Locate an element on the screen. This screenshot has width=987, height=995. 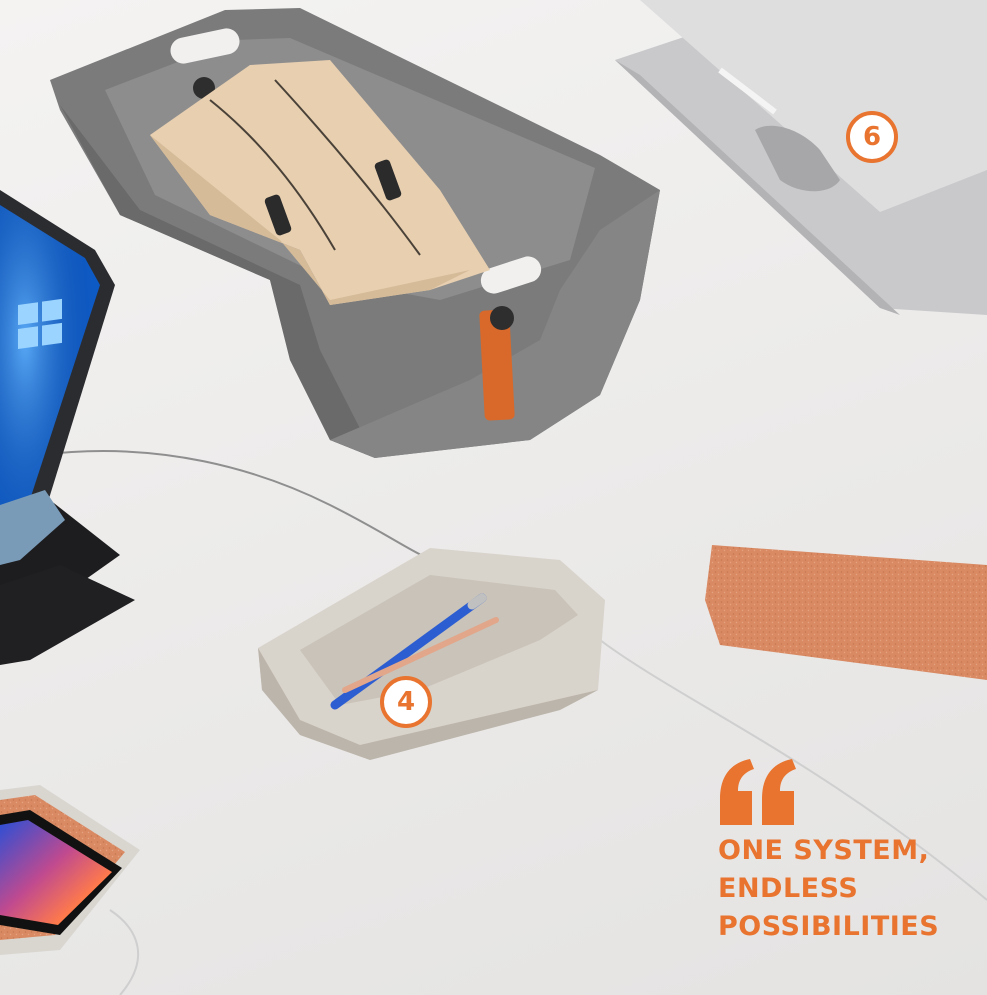
pen-tray is located at coordinates (431, 654).